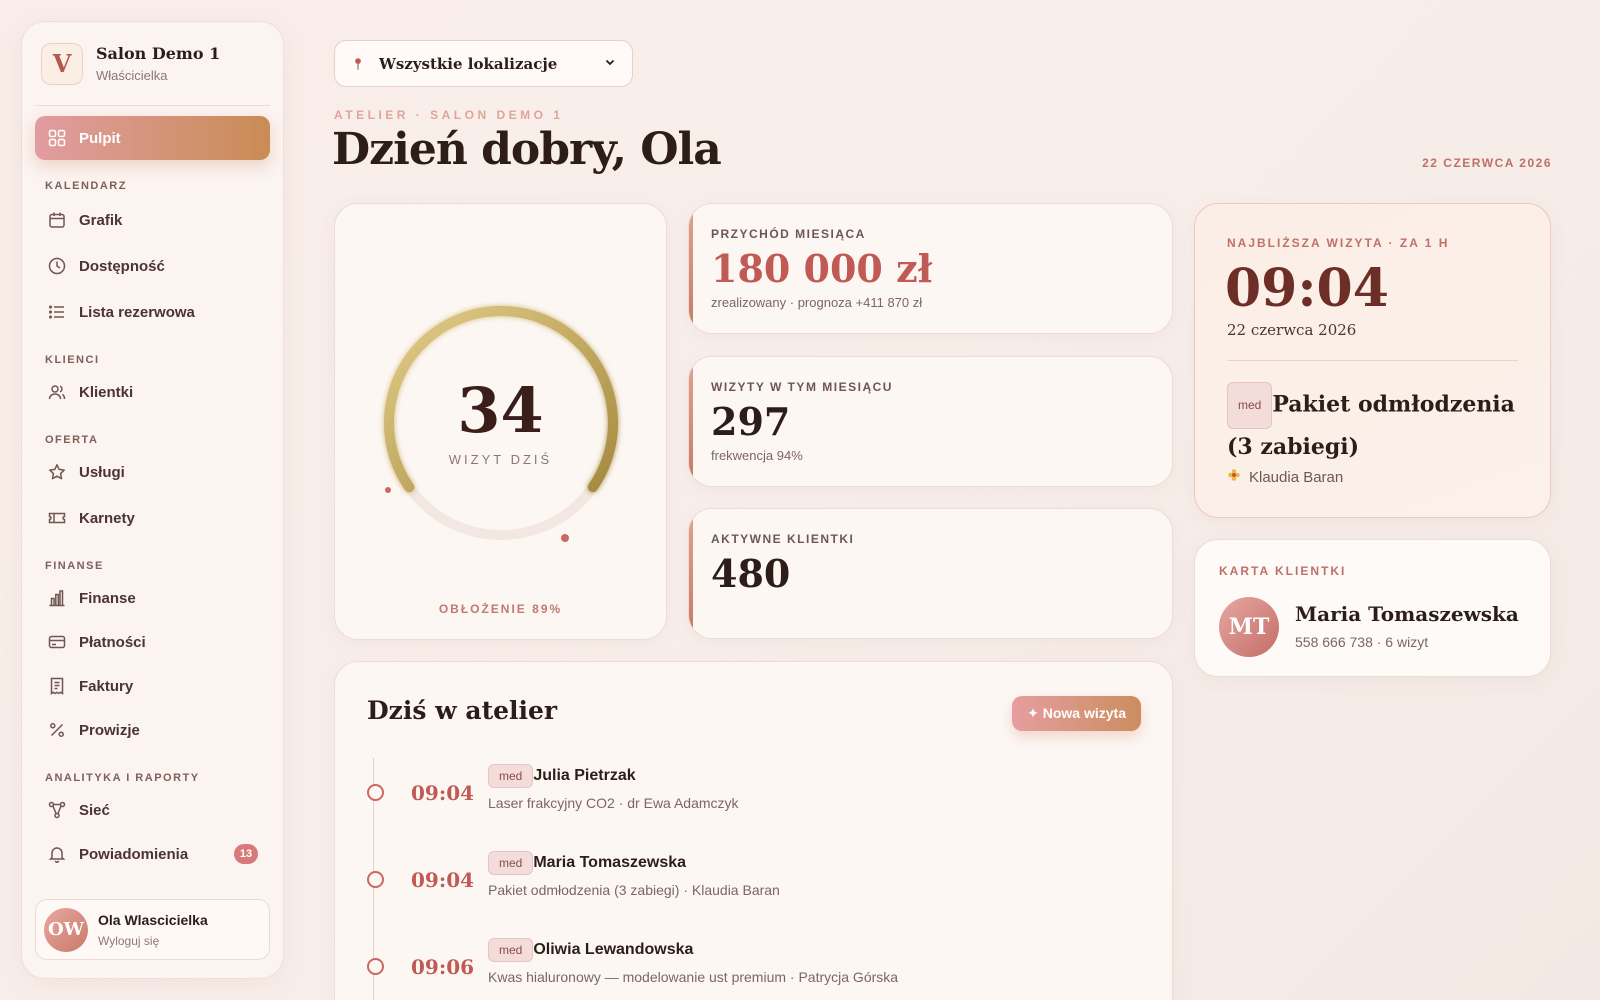  Describe the element at coordinates (152, 929) in the screenshot. I see `user-card: OW Ola Wlascicielka Wyloguj się` at that location.